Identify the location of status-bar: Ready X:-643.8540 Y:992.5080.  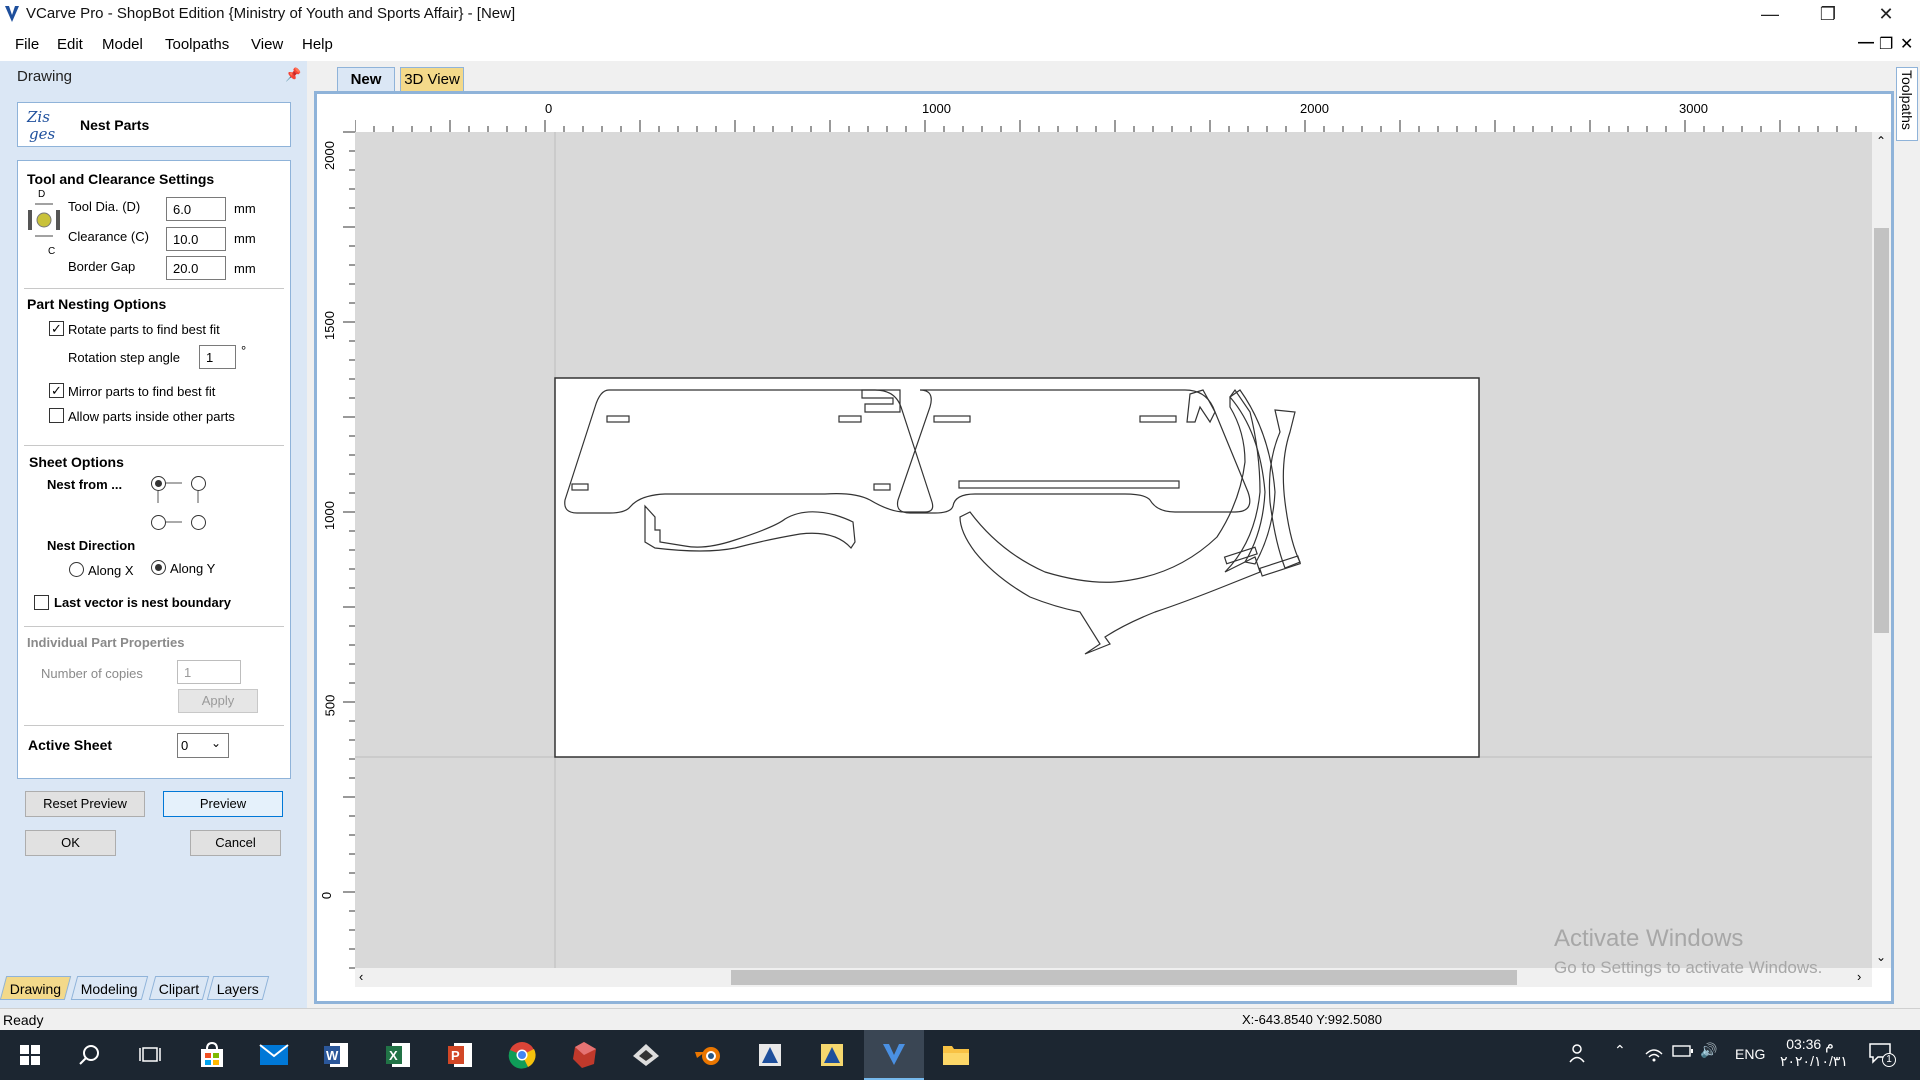
(960, 1019).